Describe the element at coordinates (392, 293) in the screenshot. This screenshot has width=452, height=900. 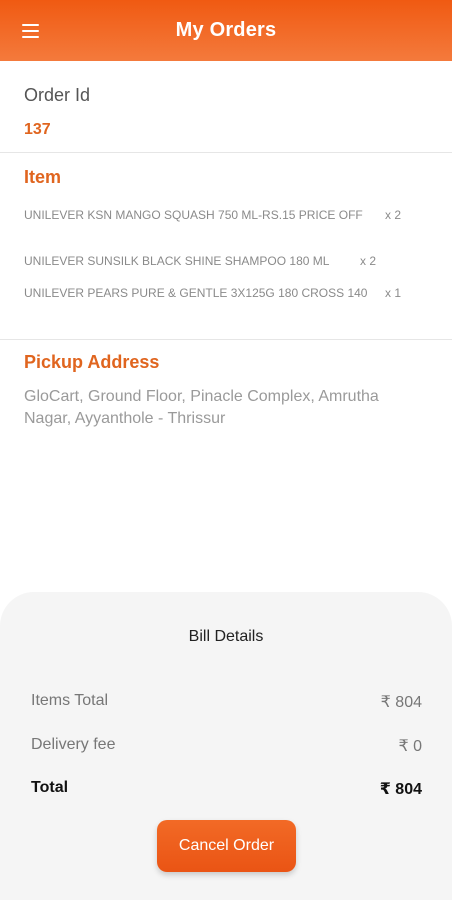
I see `item-quantity: x 1` at that location.